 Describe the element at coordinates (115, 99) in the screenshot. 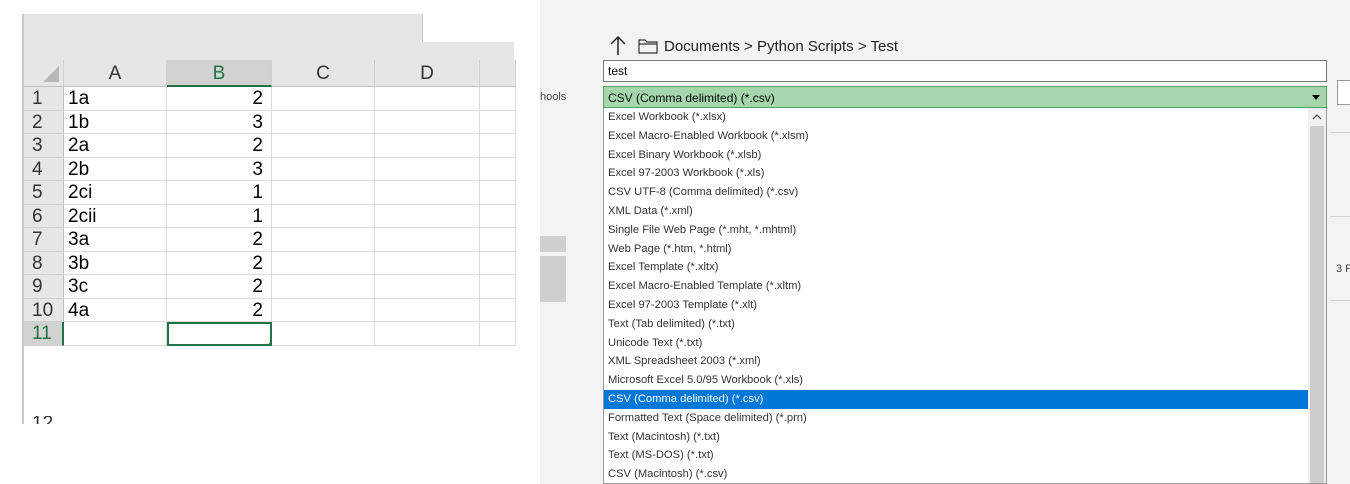

I see `cell-a: 1a` at that location.